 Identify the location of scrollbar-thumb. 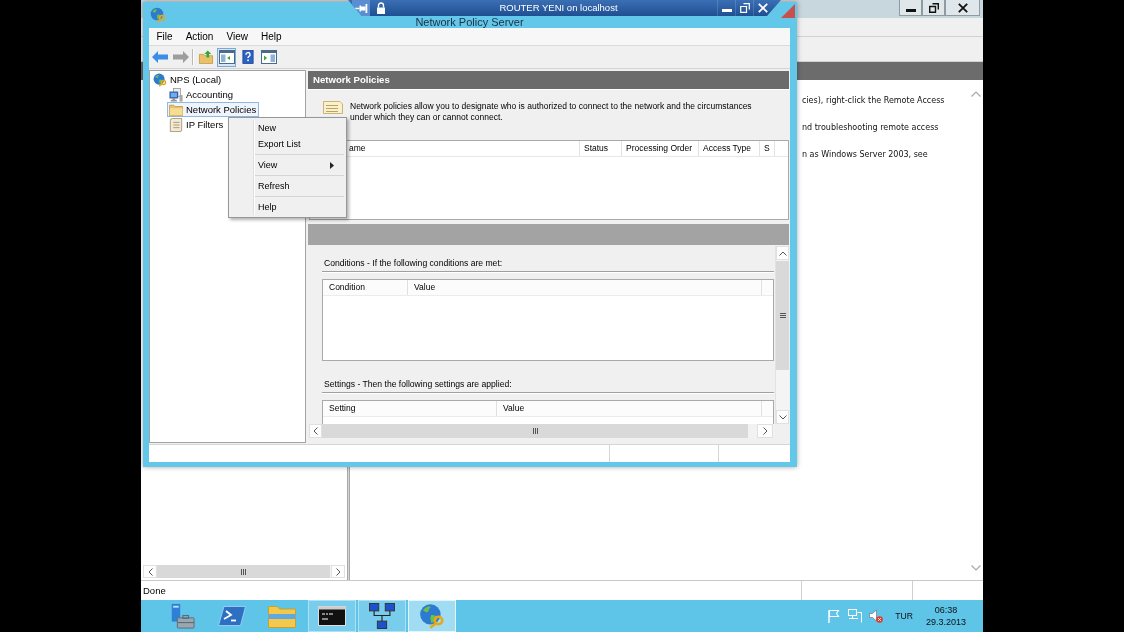
(782, 315).